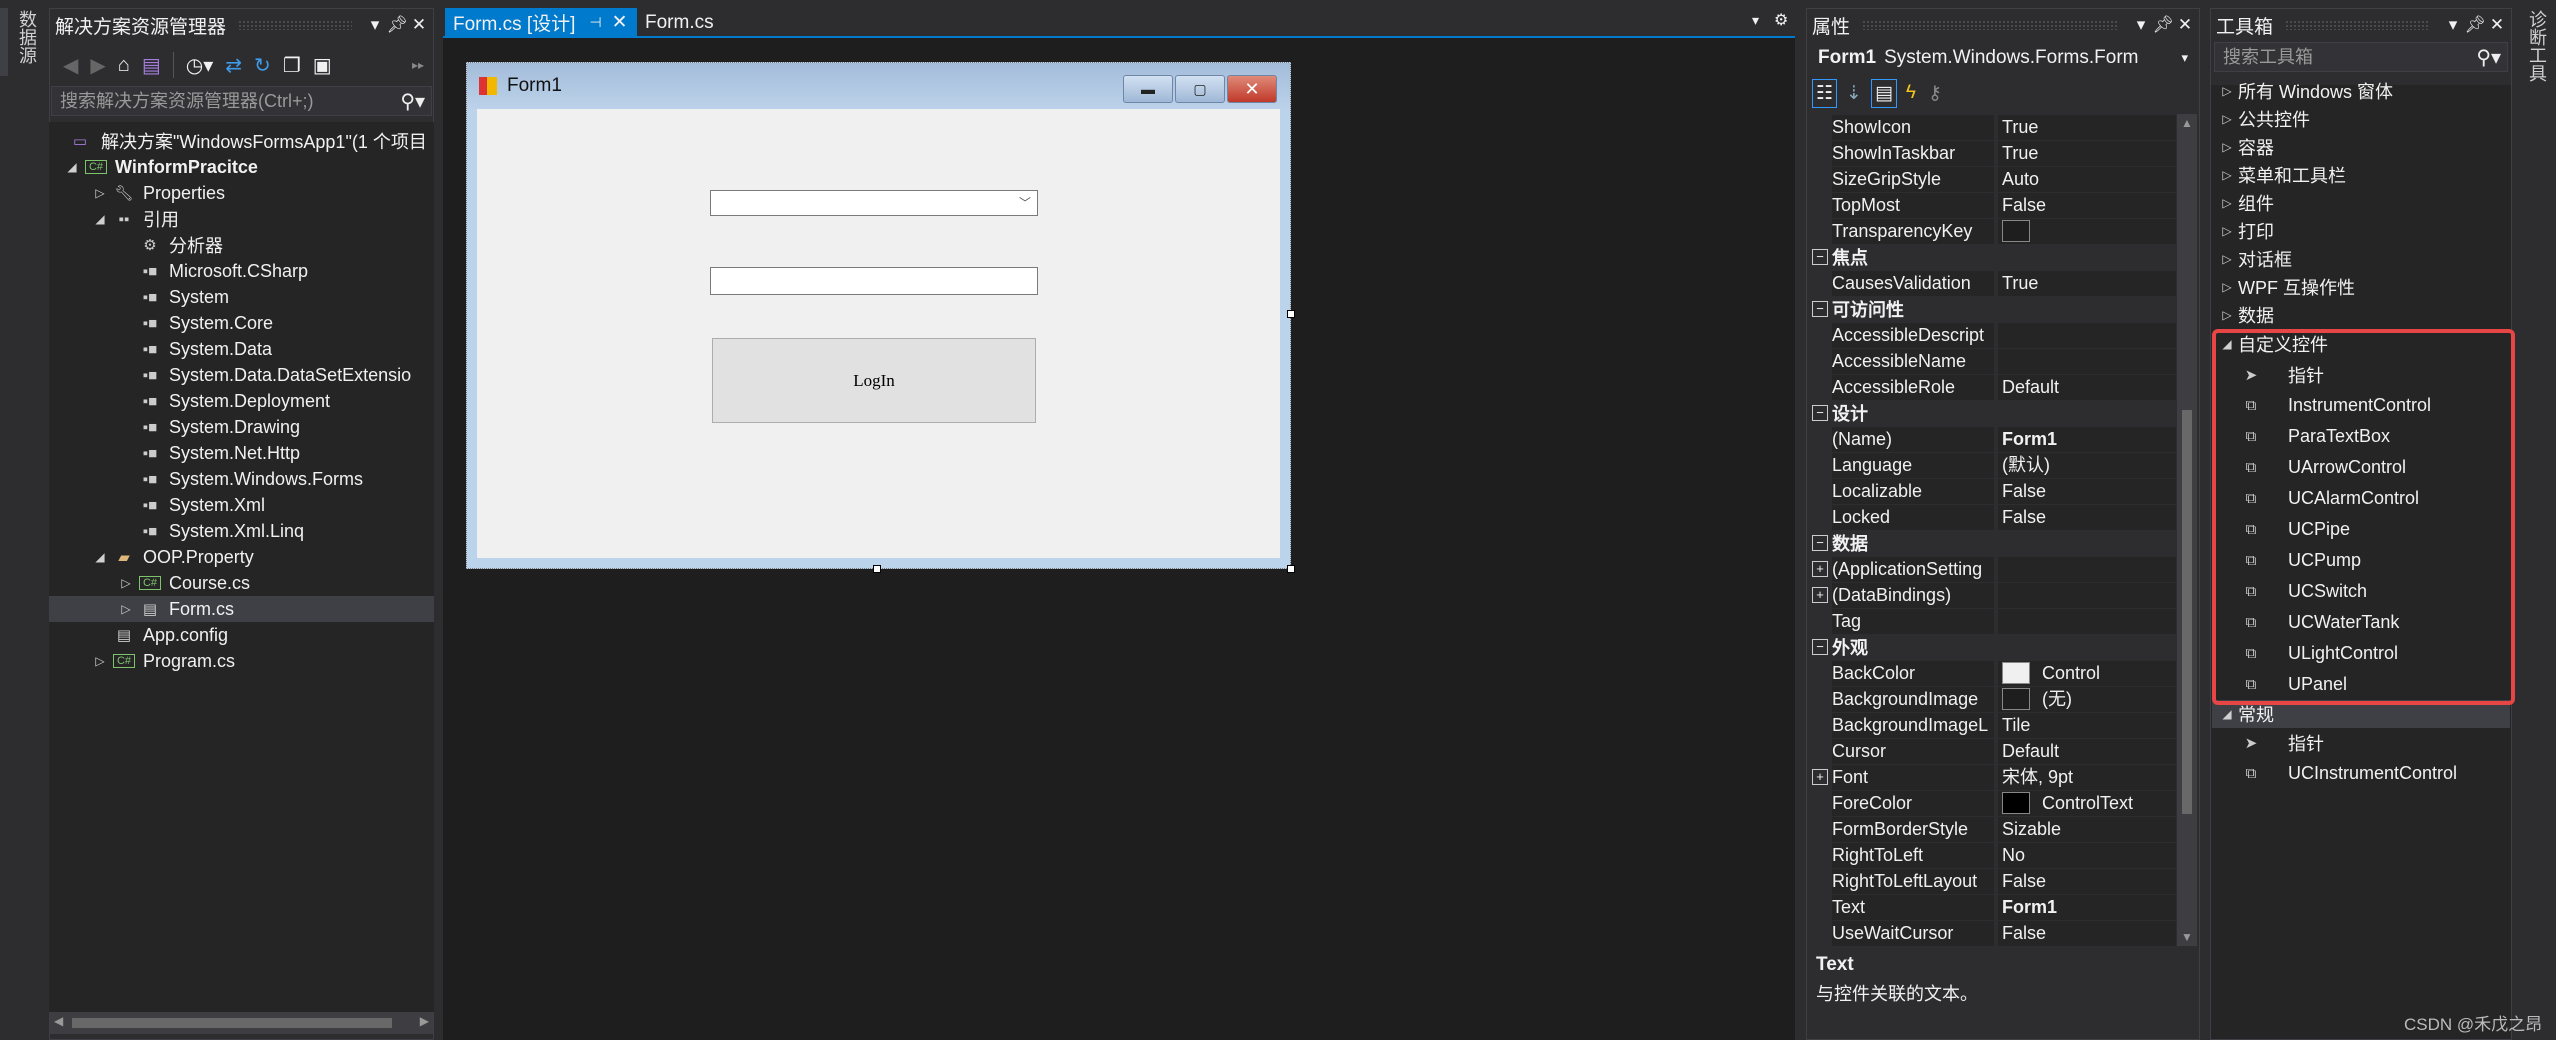  What do you see at coordinates (1993, 933) in the screenshot?
I see `property-row: UseWaitCursor False` at bounding box center [1993, 933].